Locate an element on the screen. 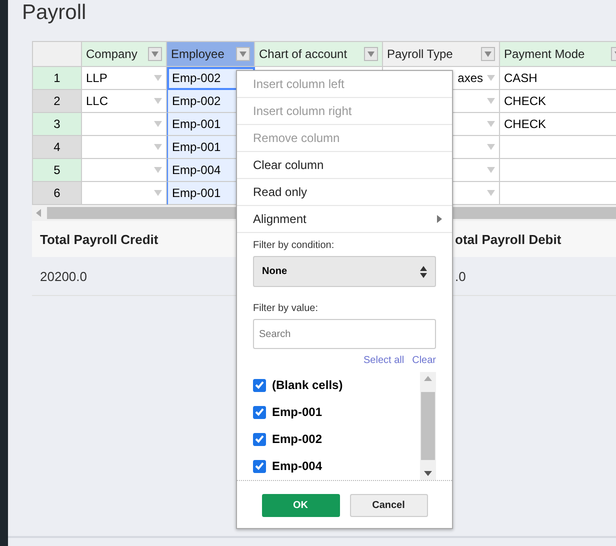 This screenshot has width=616, height=546. page-title: Payroll is located at coordinates (55, 13).